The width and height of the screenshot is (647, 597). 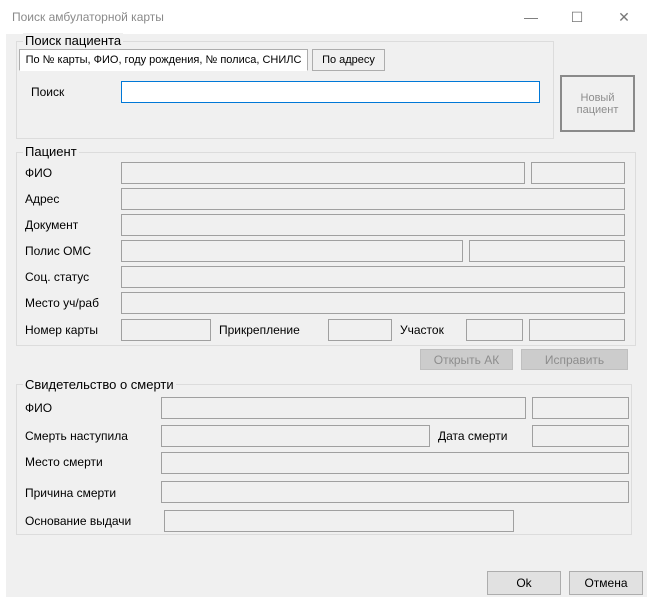 What do you see at coordinates (597, 103) in the screenshot?
I see `new-patient-button: Новый пациент` at bounding box center [597, 103].